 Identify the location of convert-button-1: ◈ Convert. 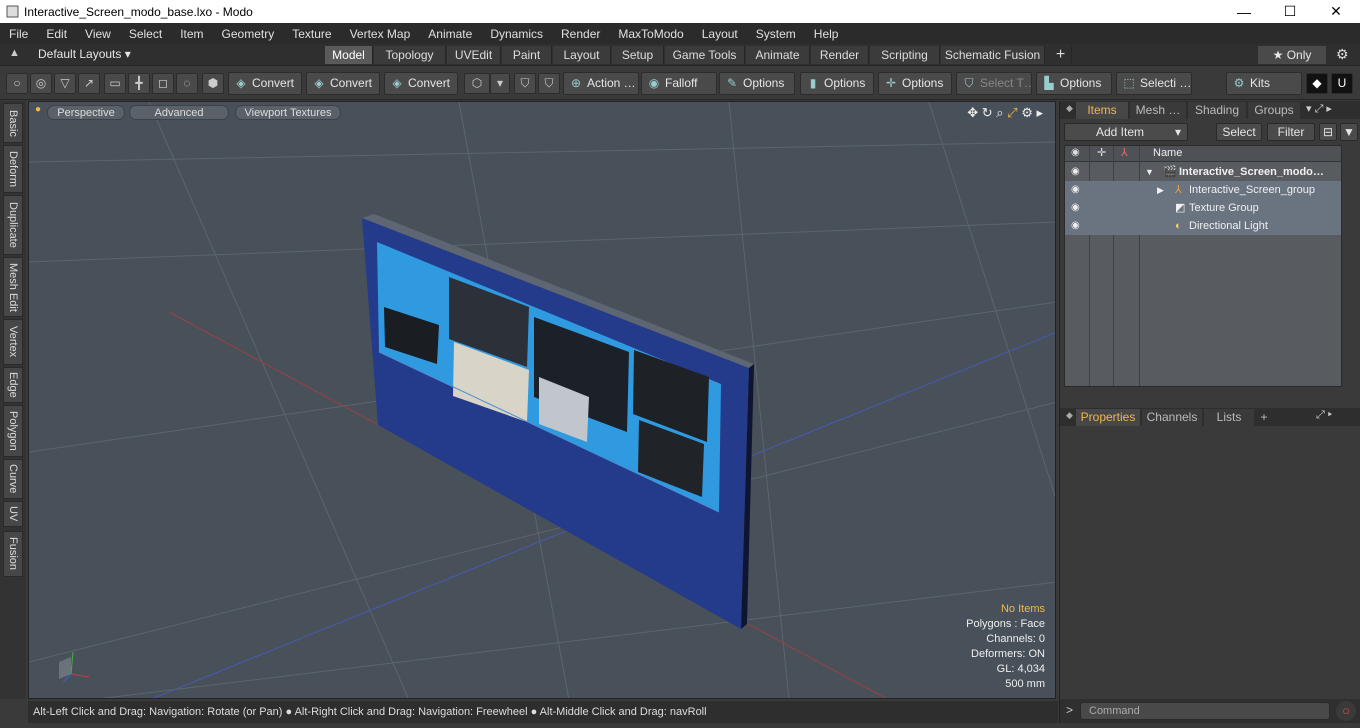
(265, 83).